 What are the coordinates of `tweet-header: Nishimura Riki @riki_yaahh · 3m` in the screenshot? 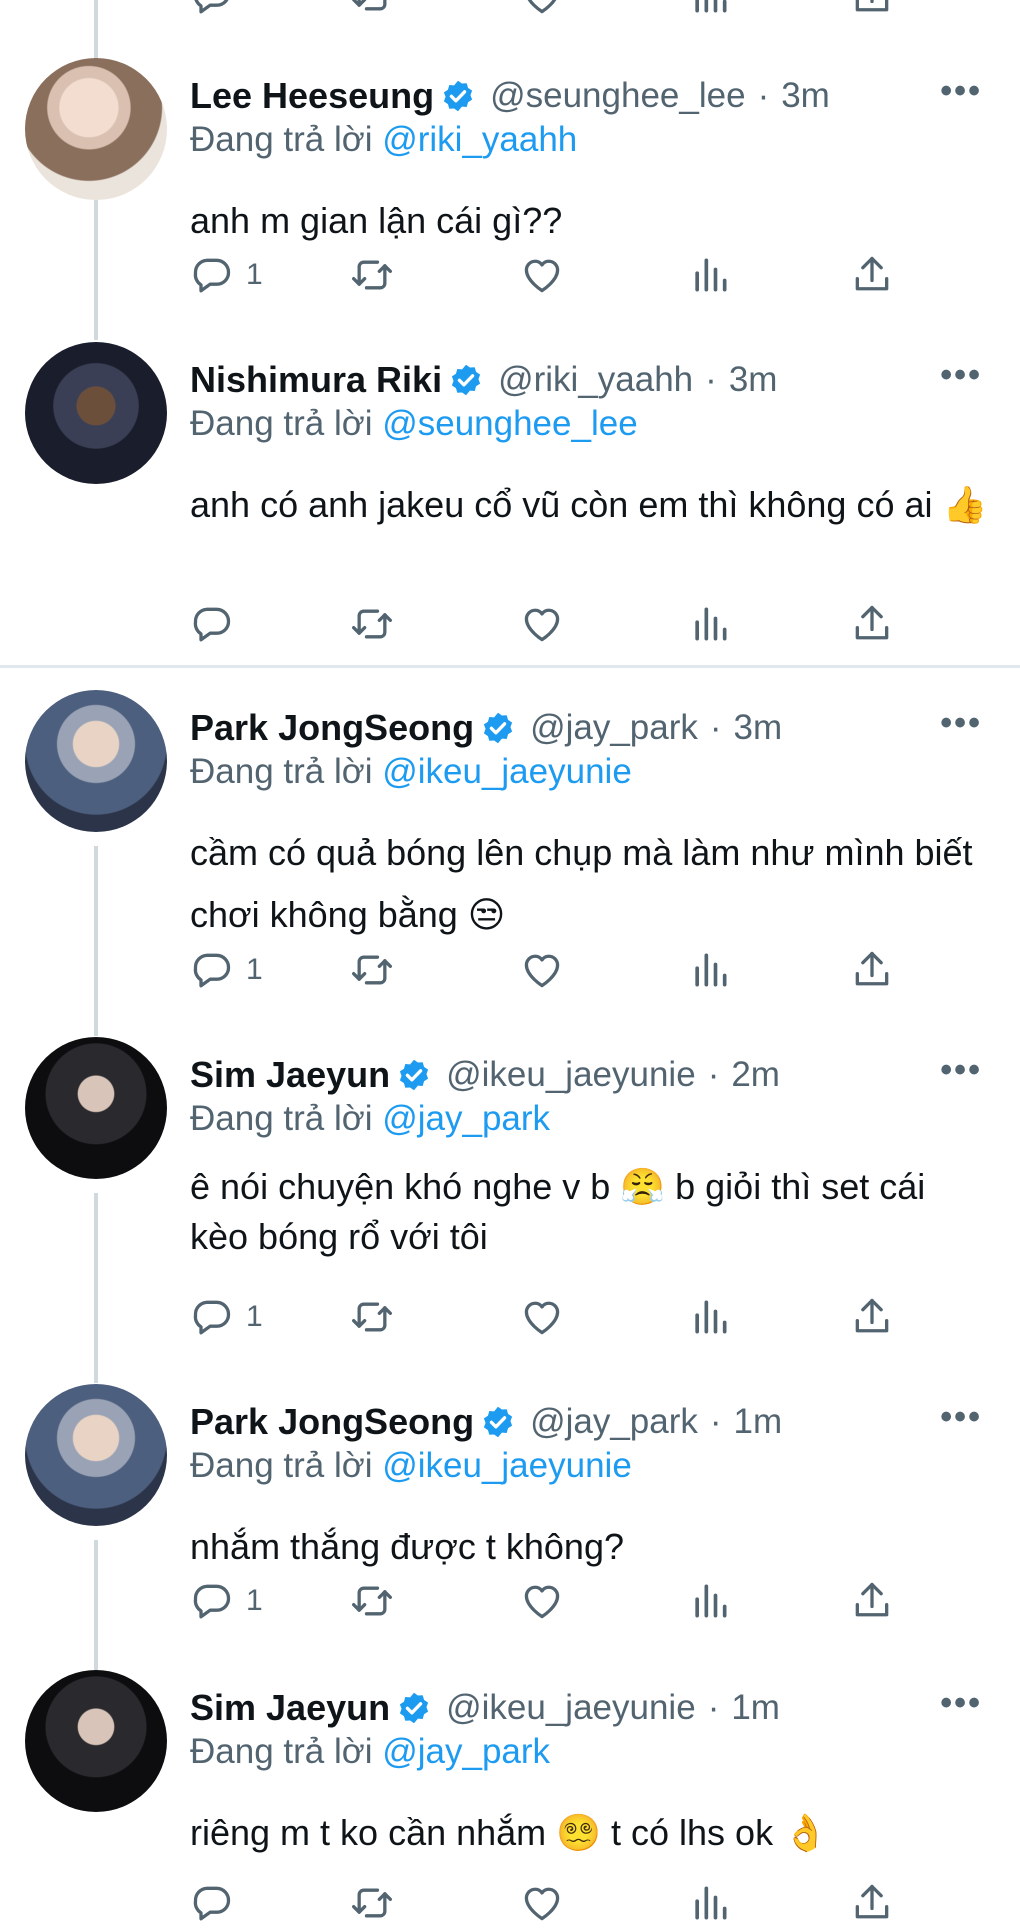 It's located at (483, 380).